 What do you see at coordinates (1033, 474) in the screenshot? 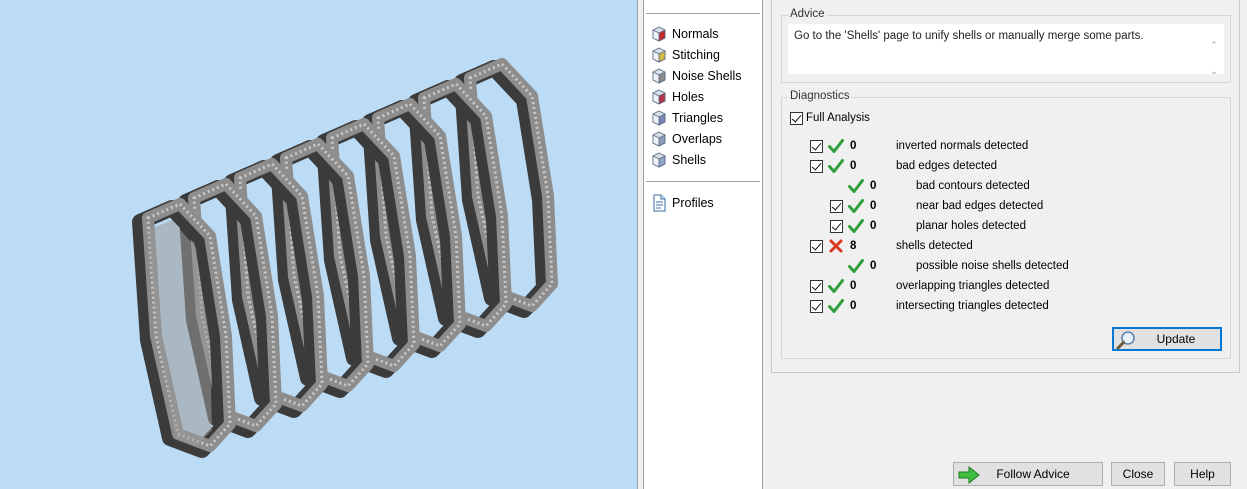
I see `follow-advice-label: Follow Advice` at bounding box center [1033, 474].